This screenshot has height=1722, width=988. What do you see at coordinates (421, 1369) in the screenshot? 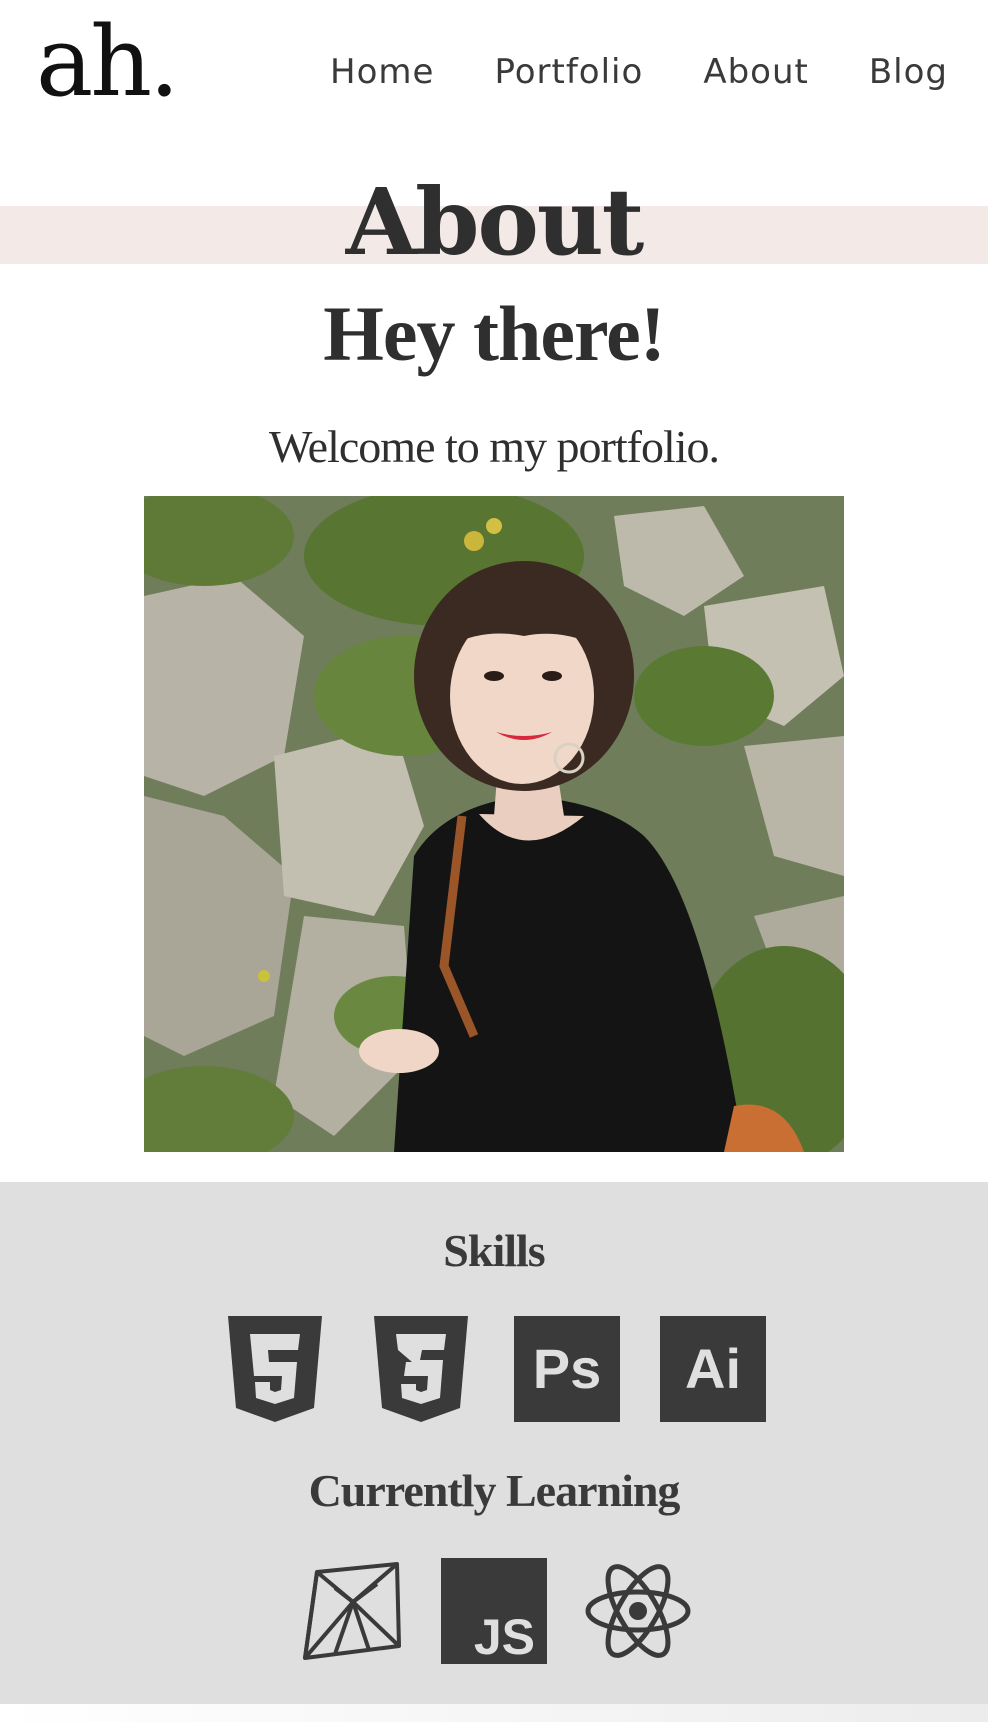
I see `css3-icon` at bounding box center [421, 1369].